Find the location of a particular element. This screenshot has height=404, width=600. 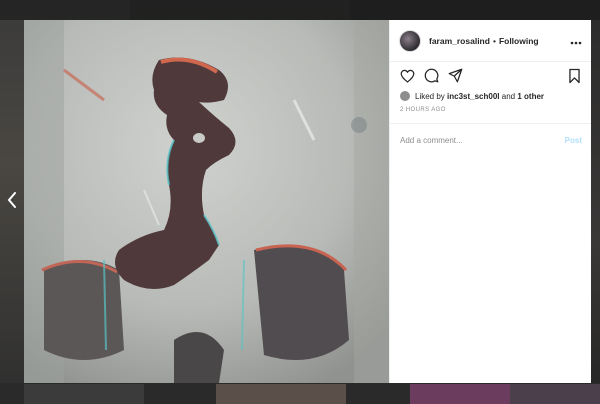

post-header-text: faram_rosalind • Following is located at coordinates (499, 41).